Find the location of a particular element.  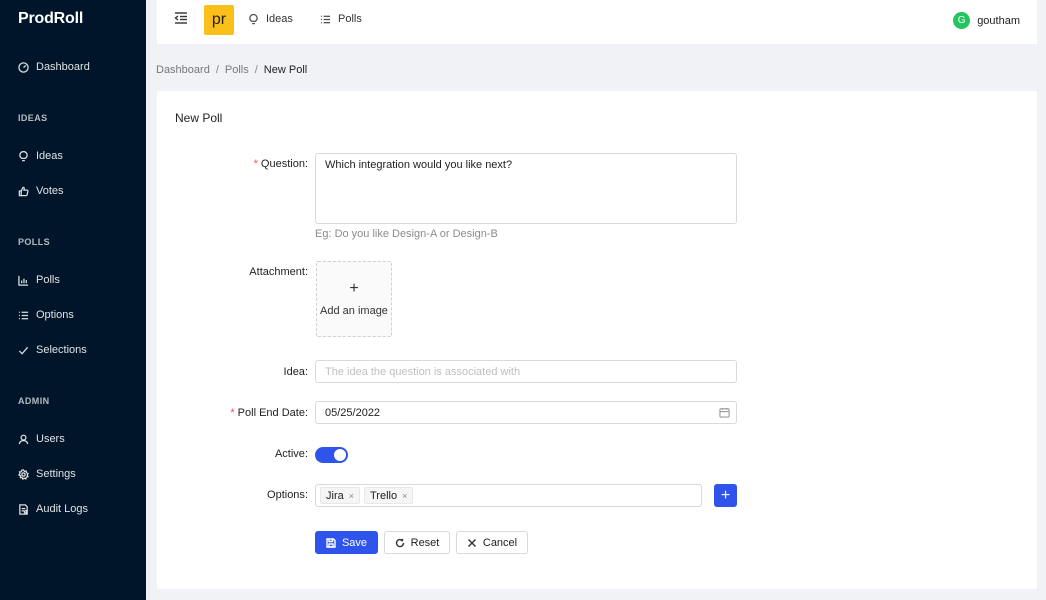

options-select: Jira × Trello × is located at coordinates (508, 495).